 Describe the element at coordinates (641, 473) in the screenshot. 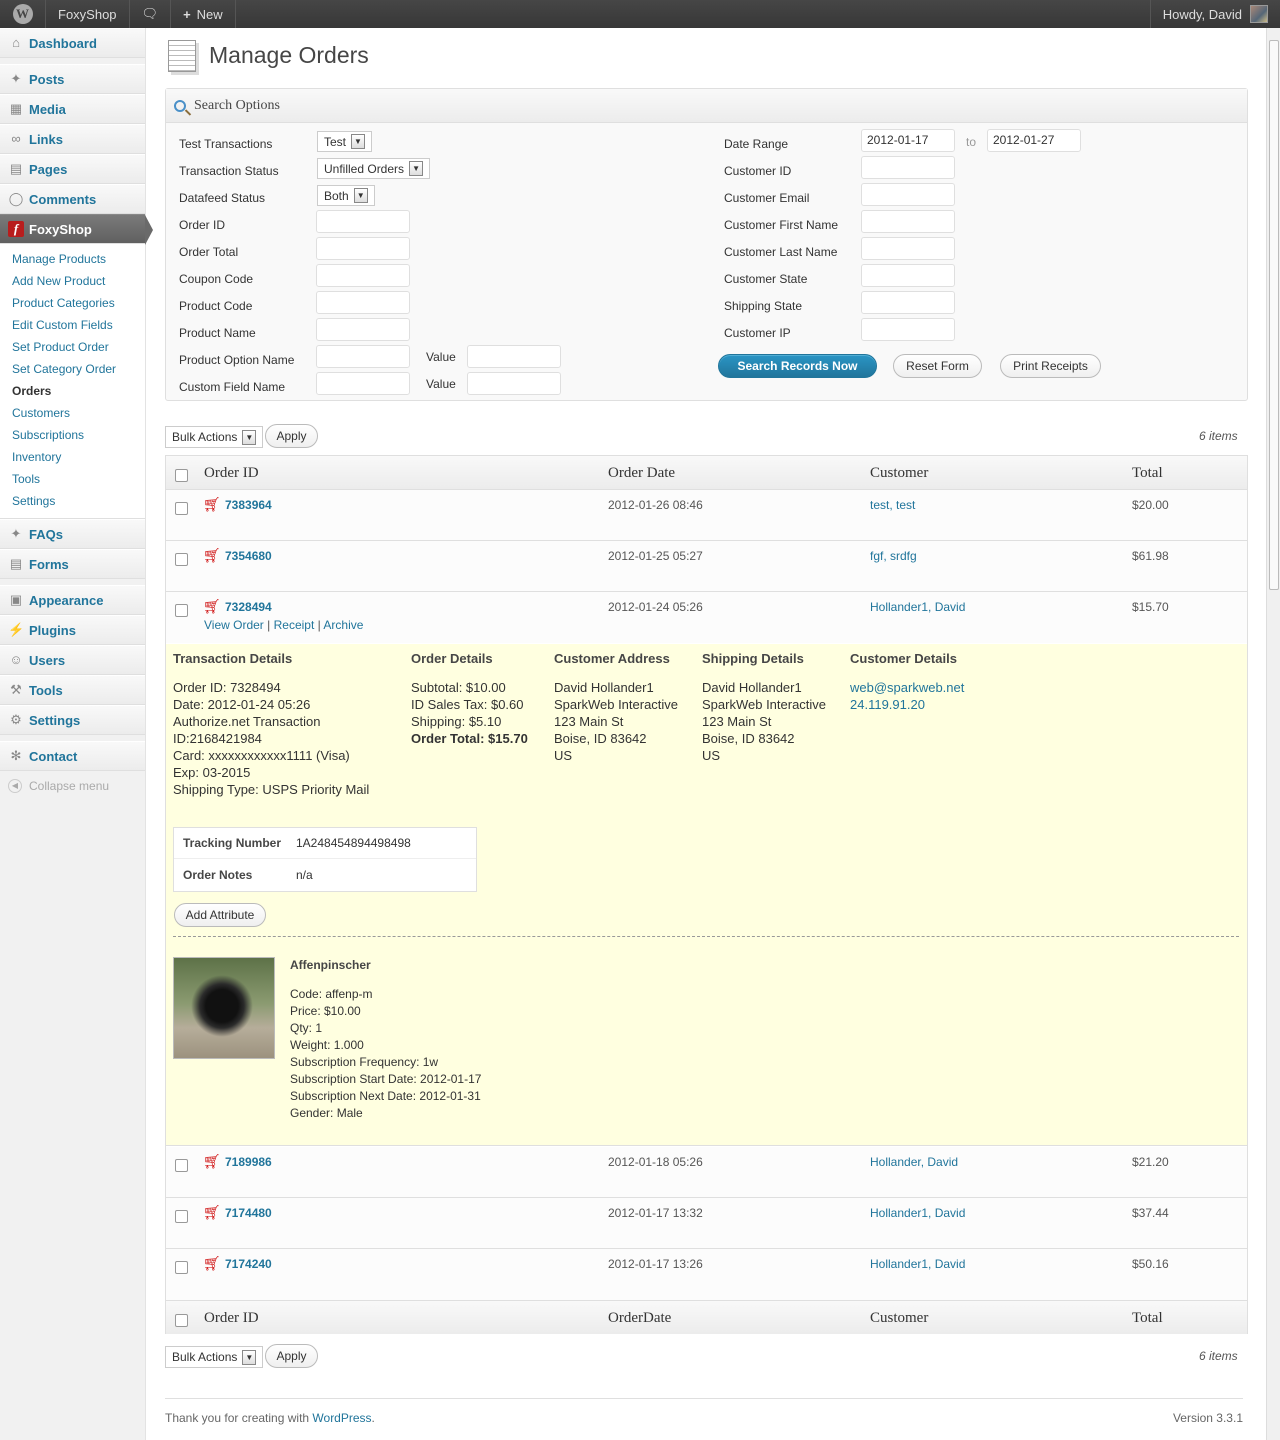

I see `column-order-date: Order Date` at that location.